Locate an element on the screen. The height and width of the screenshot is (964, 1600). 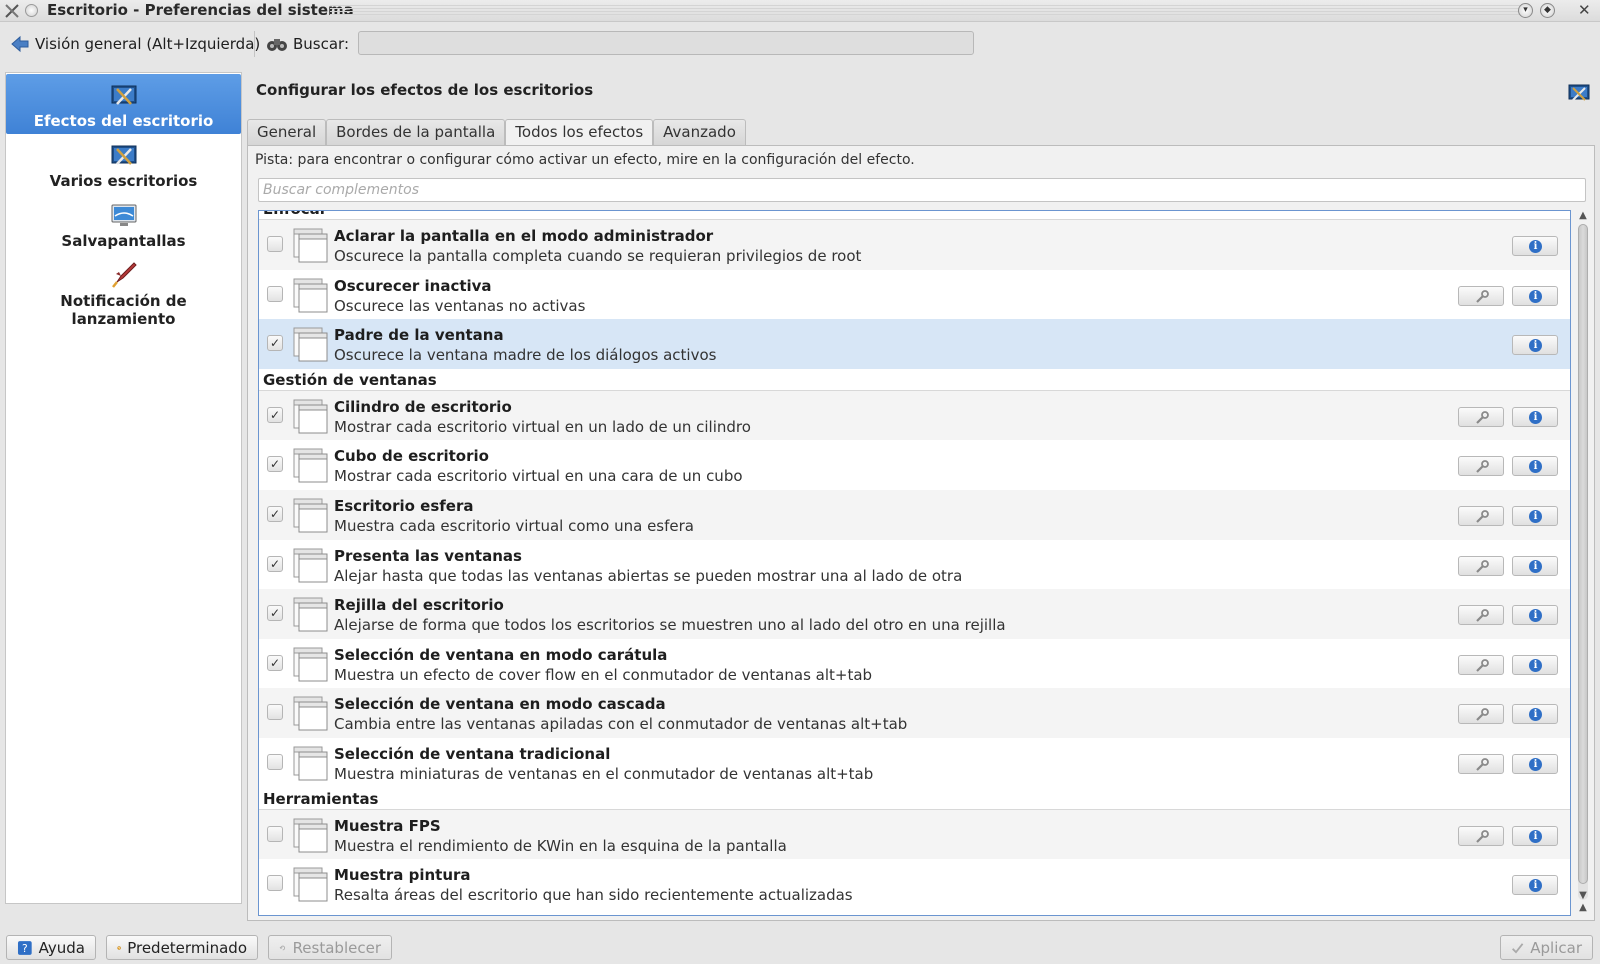
minimize-button: ▾ is located at coordinates (1525, 10).